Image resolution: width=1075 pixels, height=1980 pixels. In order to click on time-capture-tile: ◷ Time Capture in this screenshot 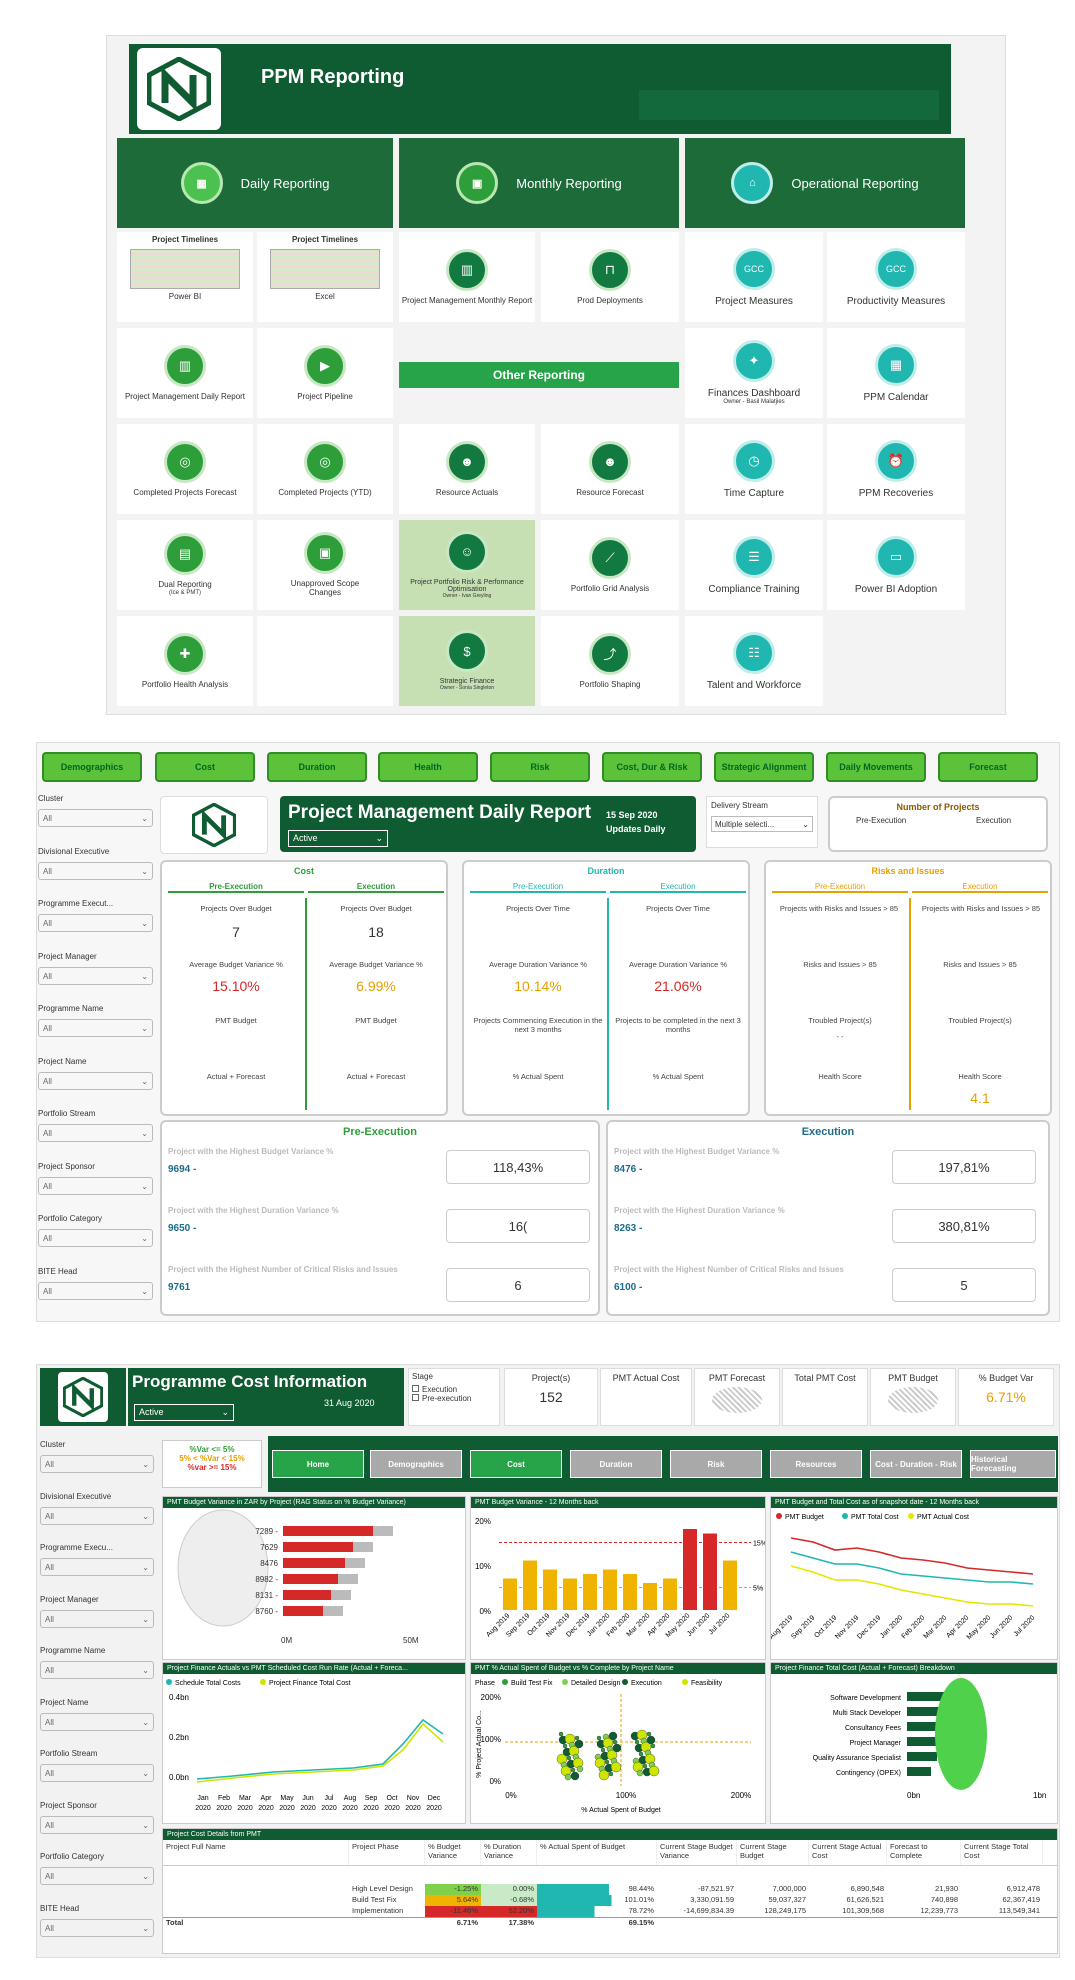, I will do `click(754, 469)`.